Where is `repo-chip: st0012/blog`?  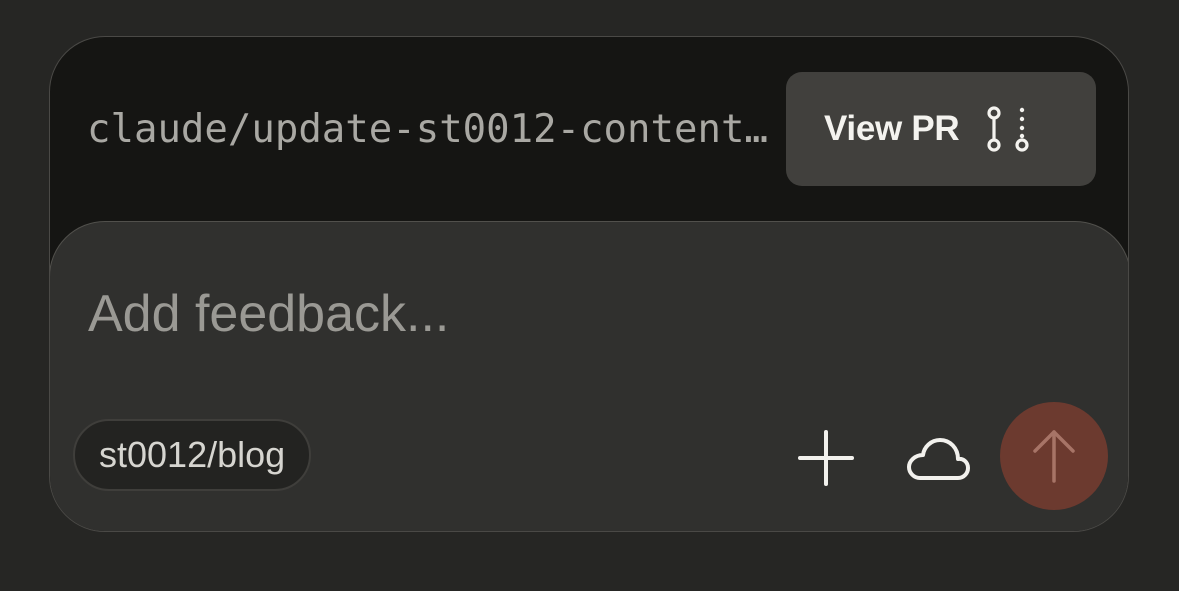
repo-chip: st0012/blog is located at coordinates (192, 455).